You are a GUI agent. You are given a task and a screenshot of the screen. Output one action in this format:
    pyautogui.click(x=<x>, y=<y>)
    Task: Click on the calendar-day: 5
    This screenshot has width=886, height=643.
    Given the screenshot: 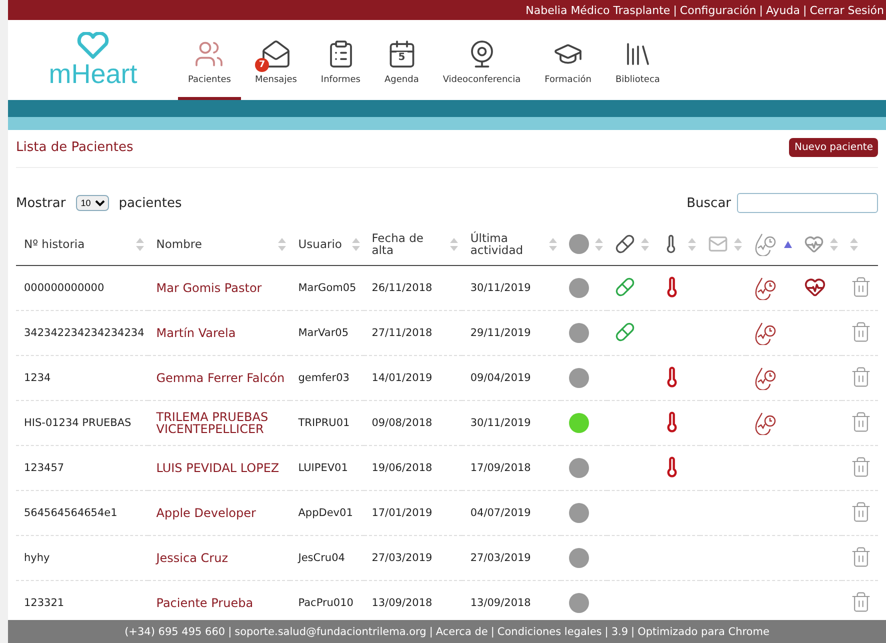 What is the action you would take?
    pyautogui.click(x=402, y=57)
    